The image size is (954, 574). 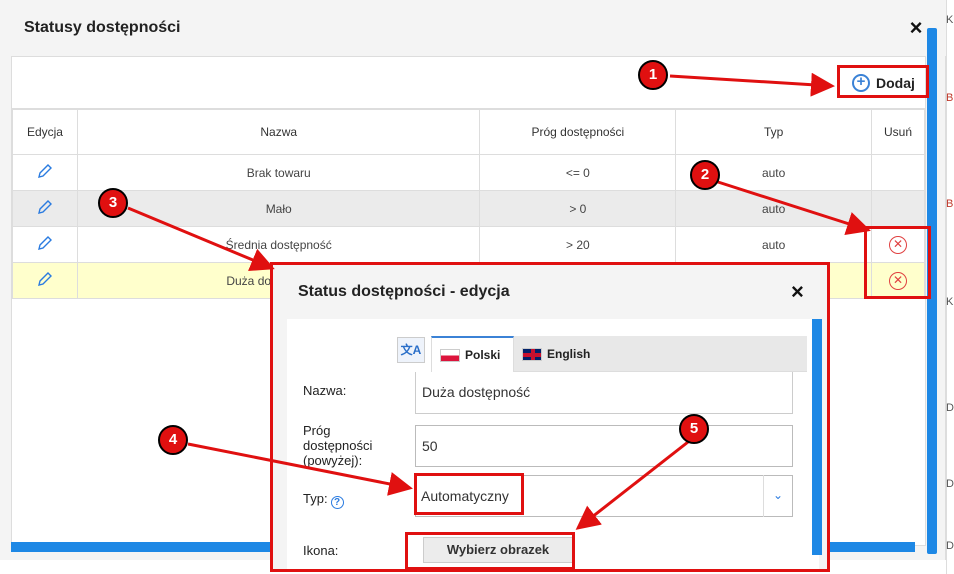 What do you see at coordinates (705, 175) in the screenshot?
I see `annotation-badge: 2` at bounding box center [705, 175].